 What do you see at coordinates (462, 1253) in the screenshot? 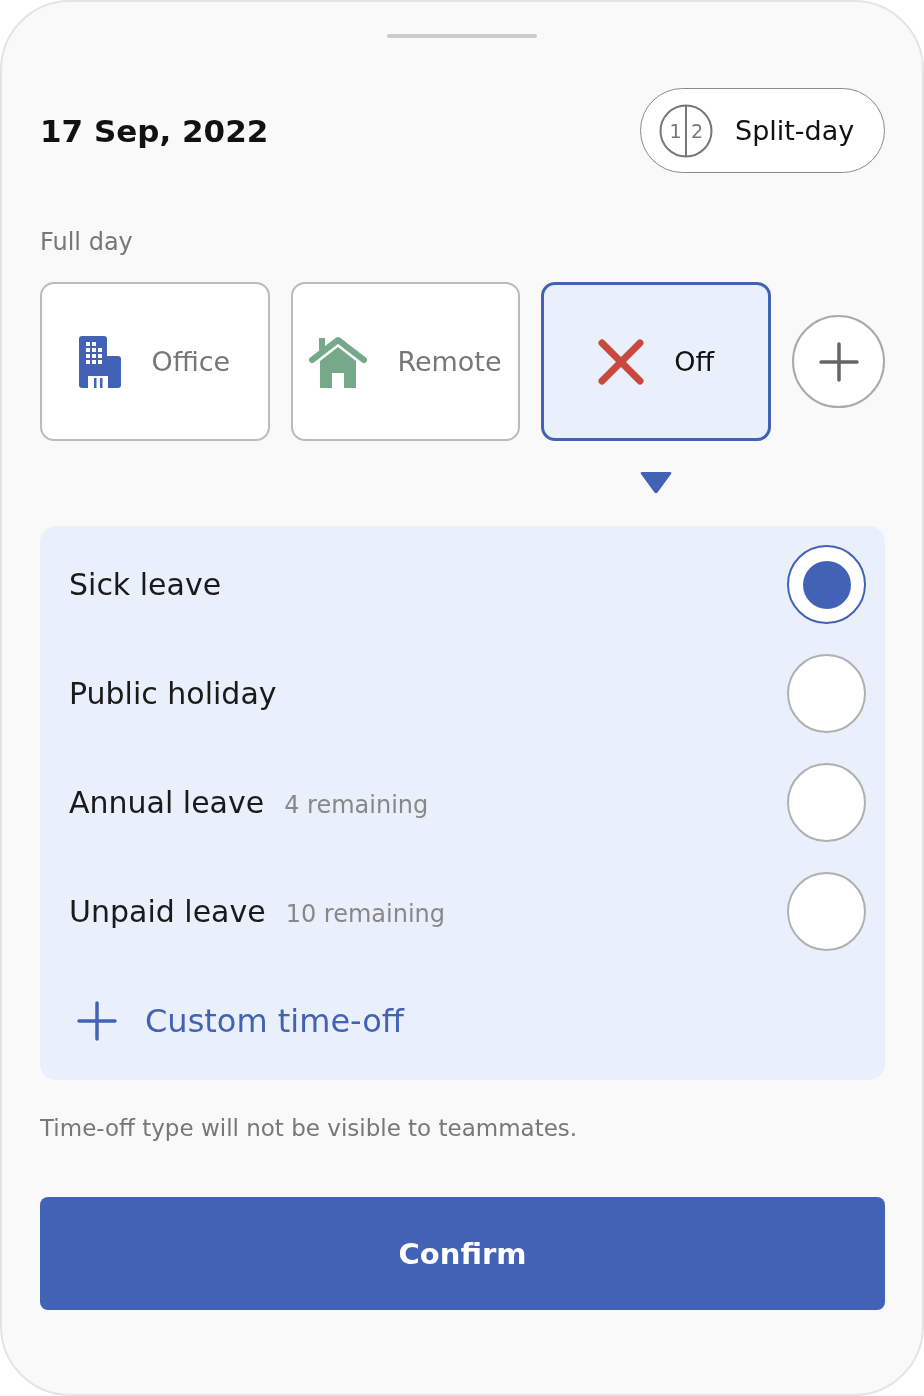
I see `confirm-button: Confirm` at bounding box center [462, 1253].